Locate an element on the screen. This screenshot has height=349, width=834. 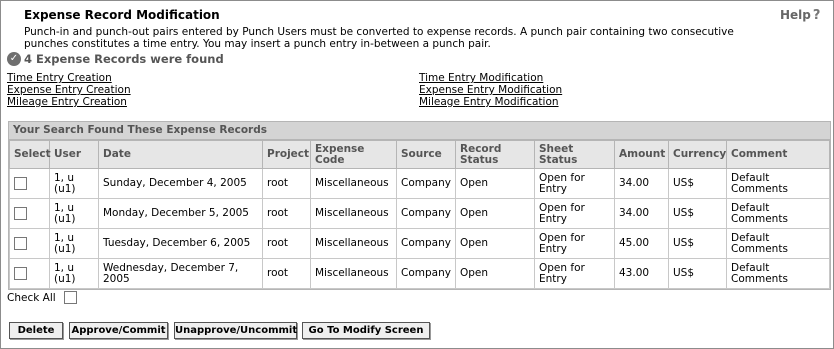
link-time-entry-creation: Time Entry Creation is located at coordinates (69, 78).